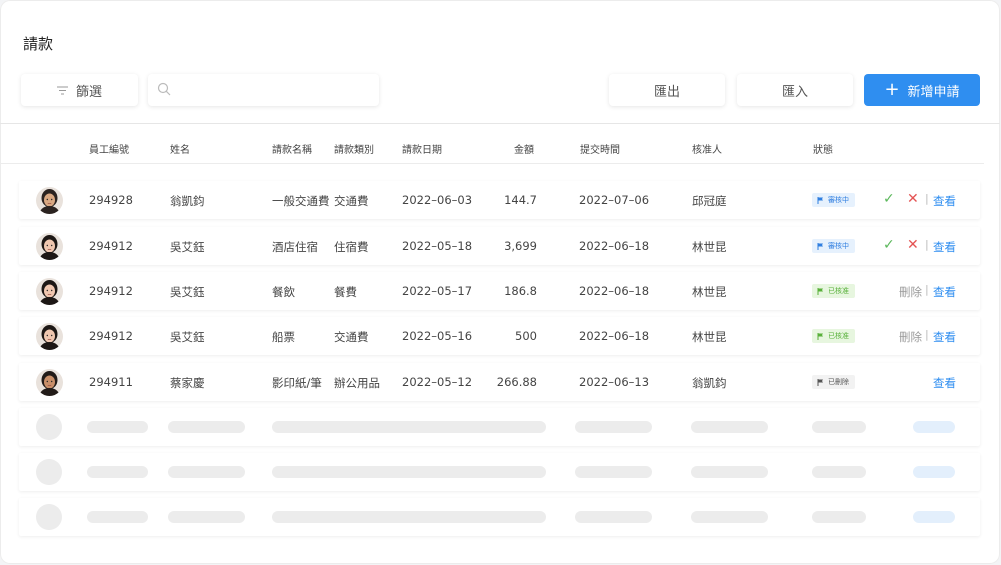 This screenshot has width=1001, height=565. Describe the element at coordinates (823, 150) in the screenshot. I see `col-status: 狀態` at that location.